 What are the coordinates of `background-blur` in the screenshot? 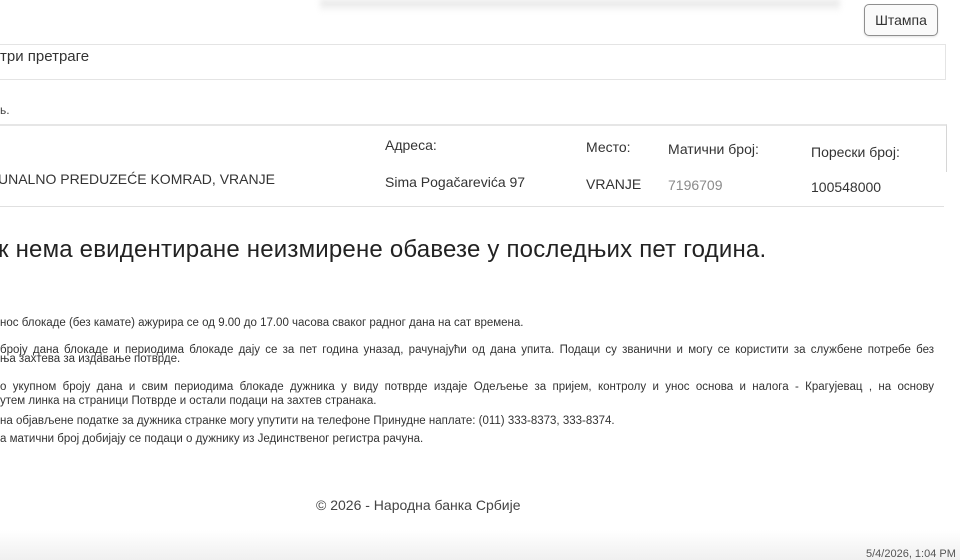 It's located at (580, 6).